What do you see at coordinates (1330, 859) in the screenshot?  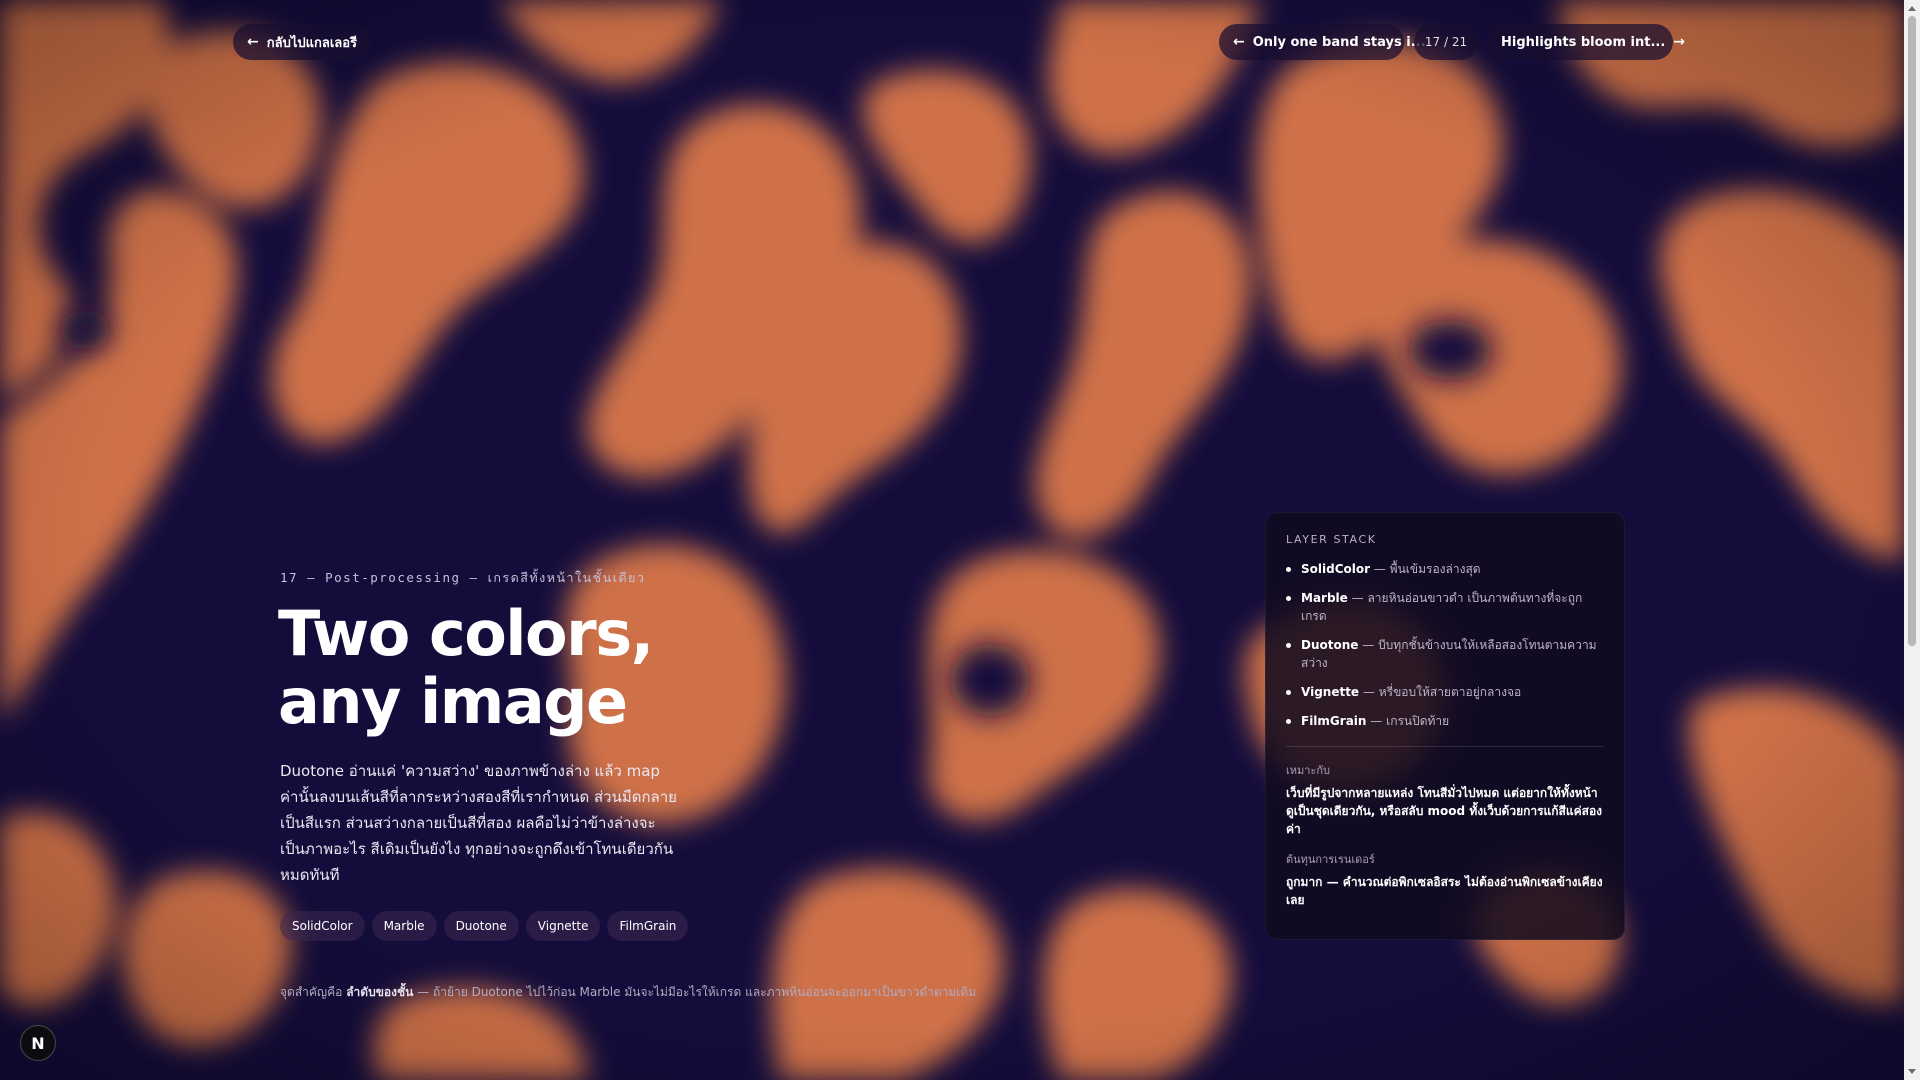 I see `render-cost-label: ต้นทุนการเรนเดอร์` at bounding box center [1330, 859].